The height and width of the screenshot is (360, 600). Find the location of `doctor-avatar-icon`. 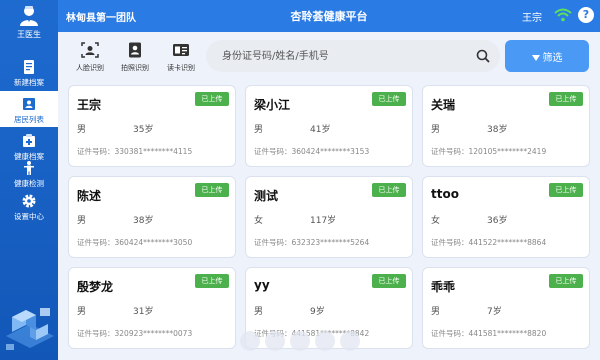

doctor-avatar-icon is located at coordinates (29, 16).